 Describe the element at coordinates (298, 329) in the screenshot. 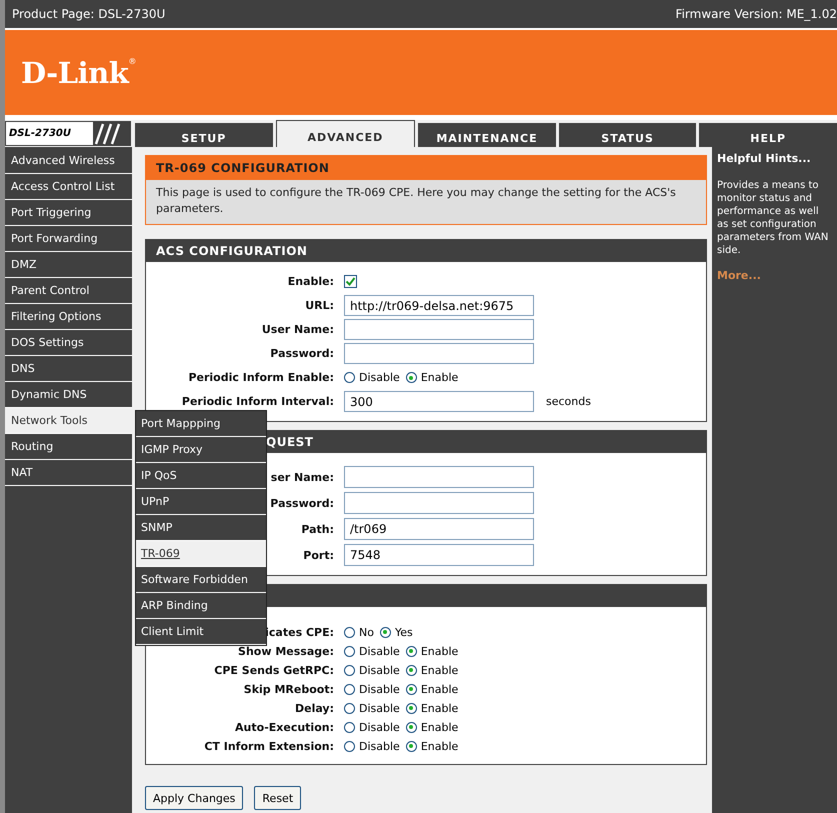

I see `field-label: User Name:` at that location.